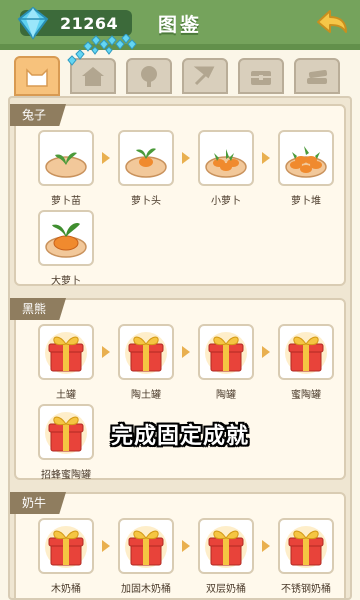  What do you see at coordinates (146, 395) in the screenshot?
I see `item-name: 陶土罐` at bounding box center [146, 395].